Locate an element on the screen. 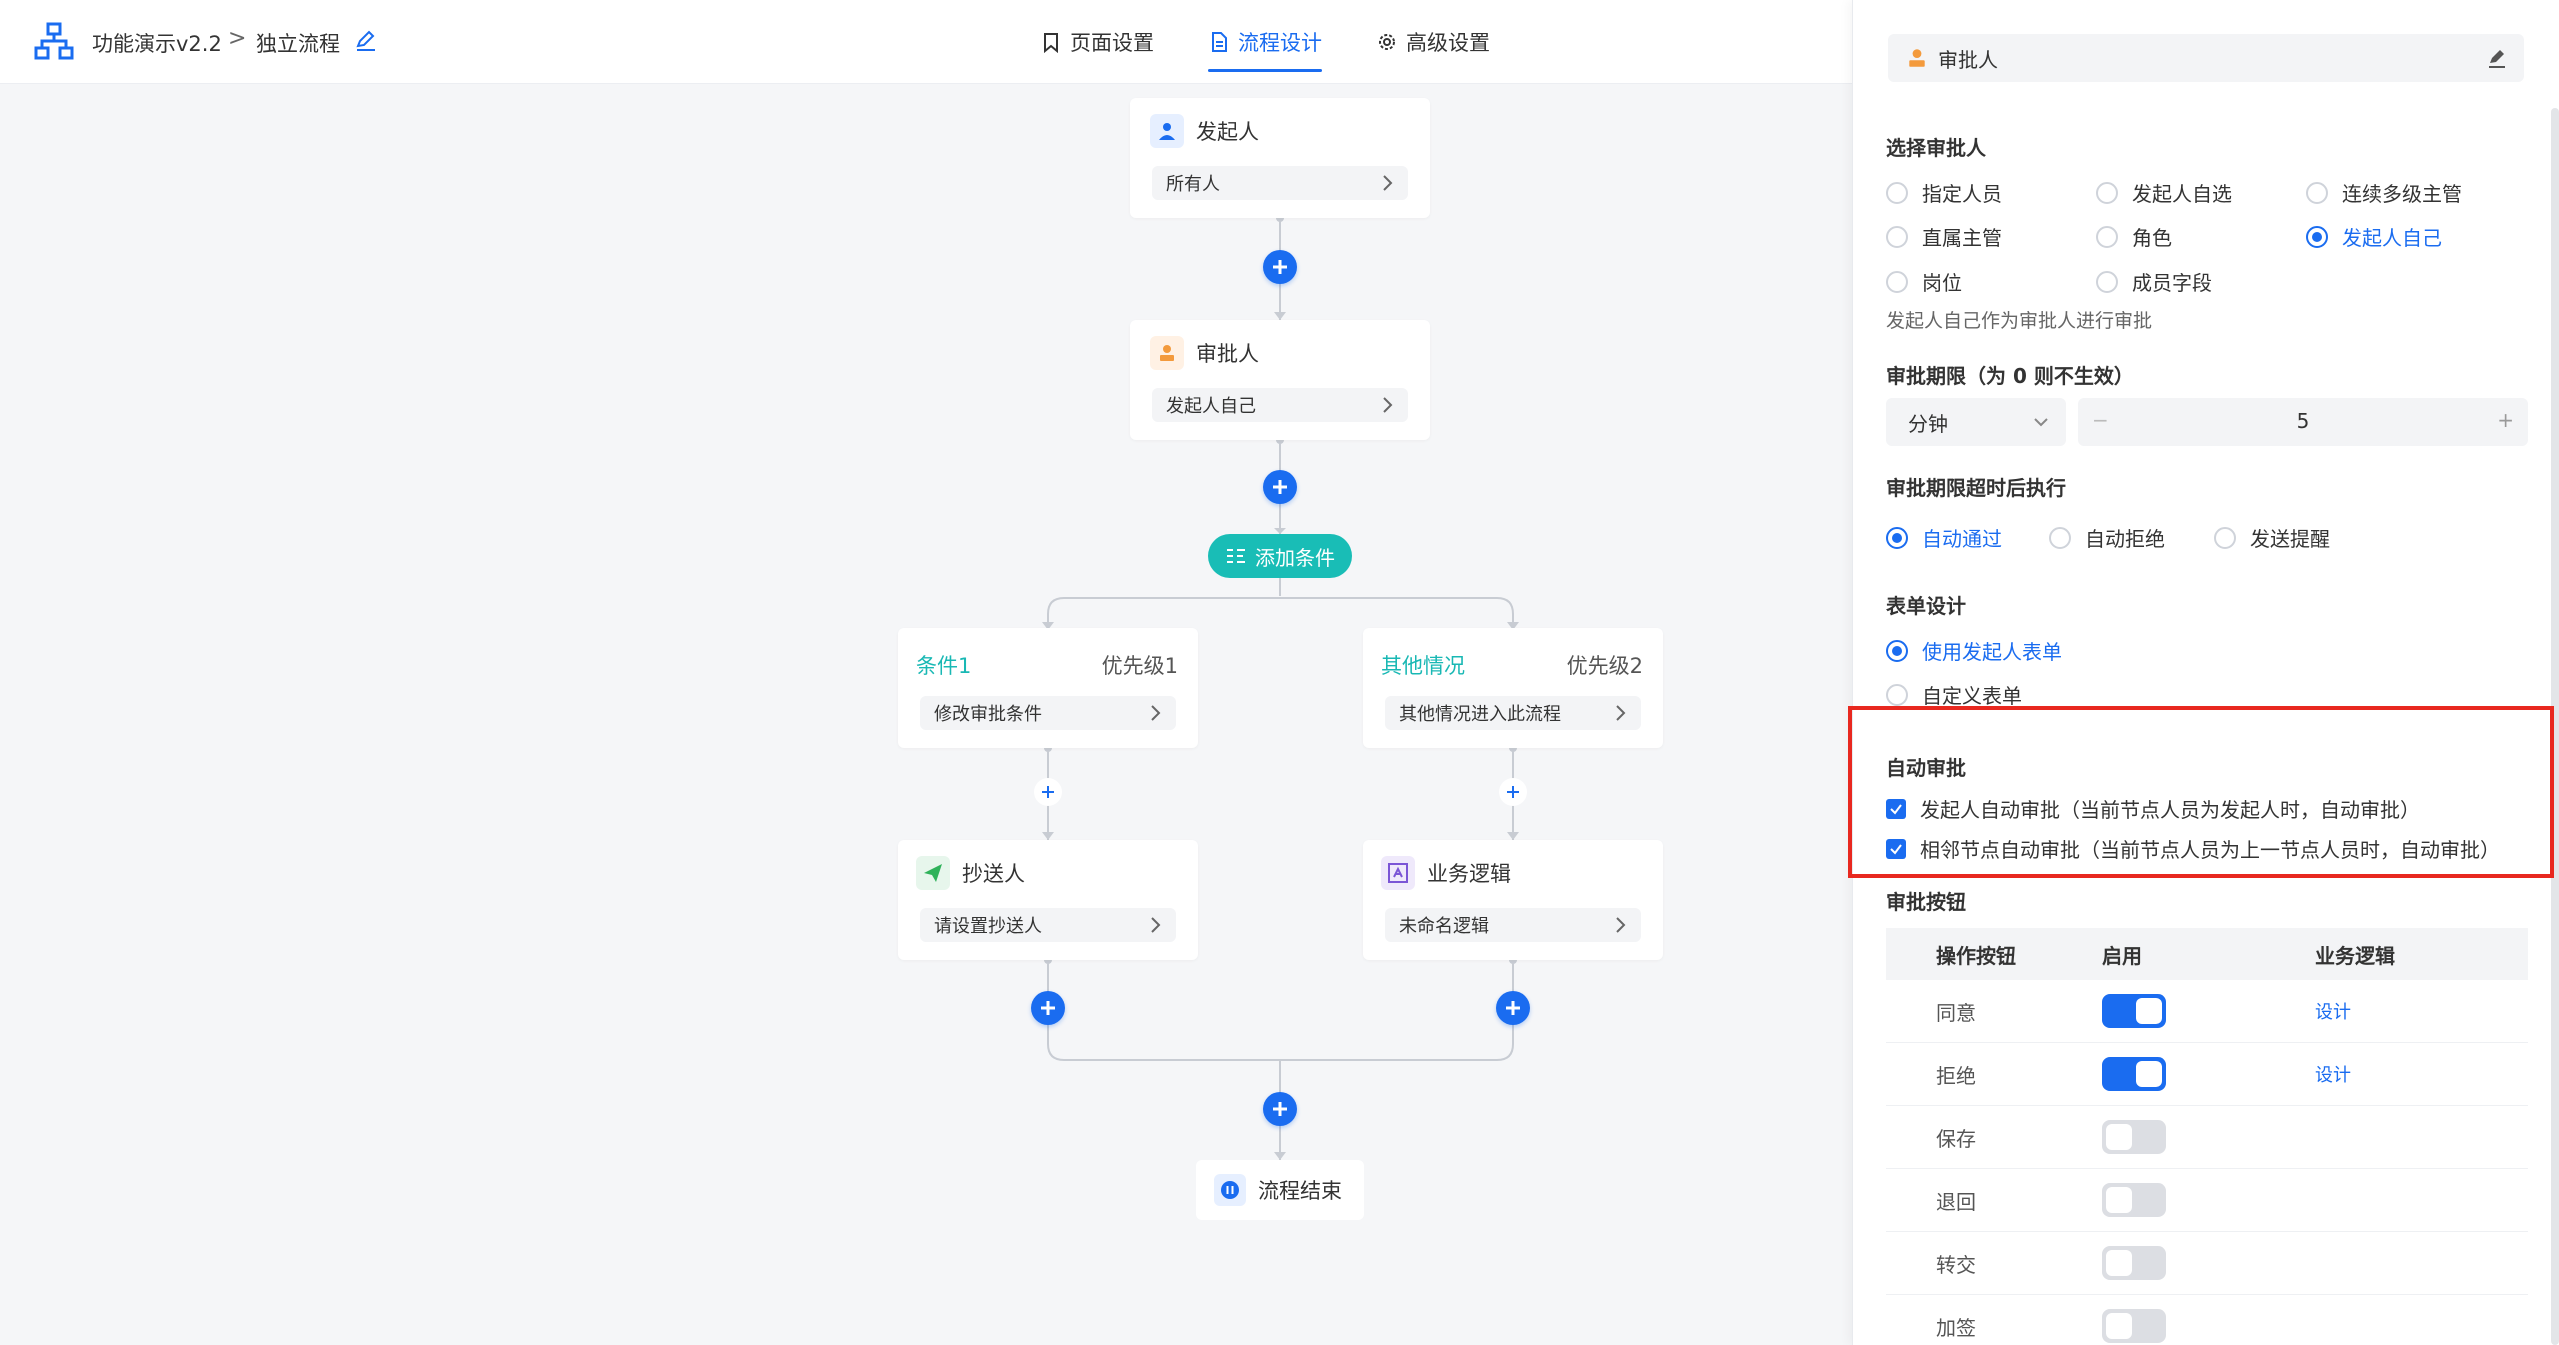 This screenshot has width=2559, height=1345. bookmark-icon is located at coordinates (1051, 43).